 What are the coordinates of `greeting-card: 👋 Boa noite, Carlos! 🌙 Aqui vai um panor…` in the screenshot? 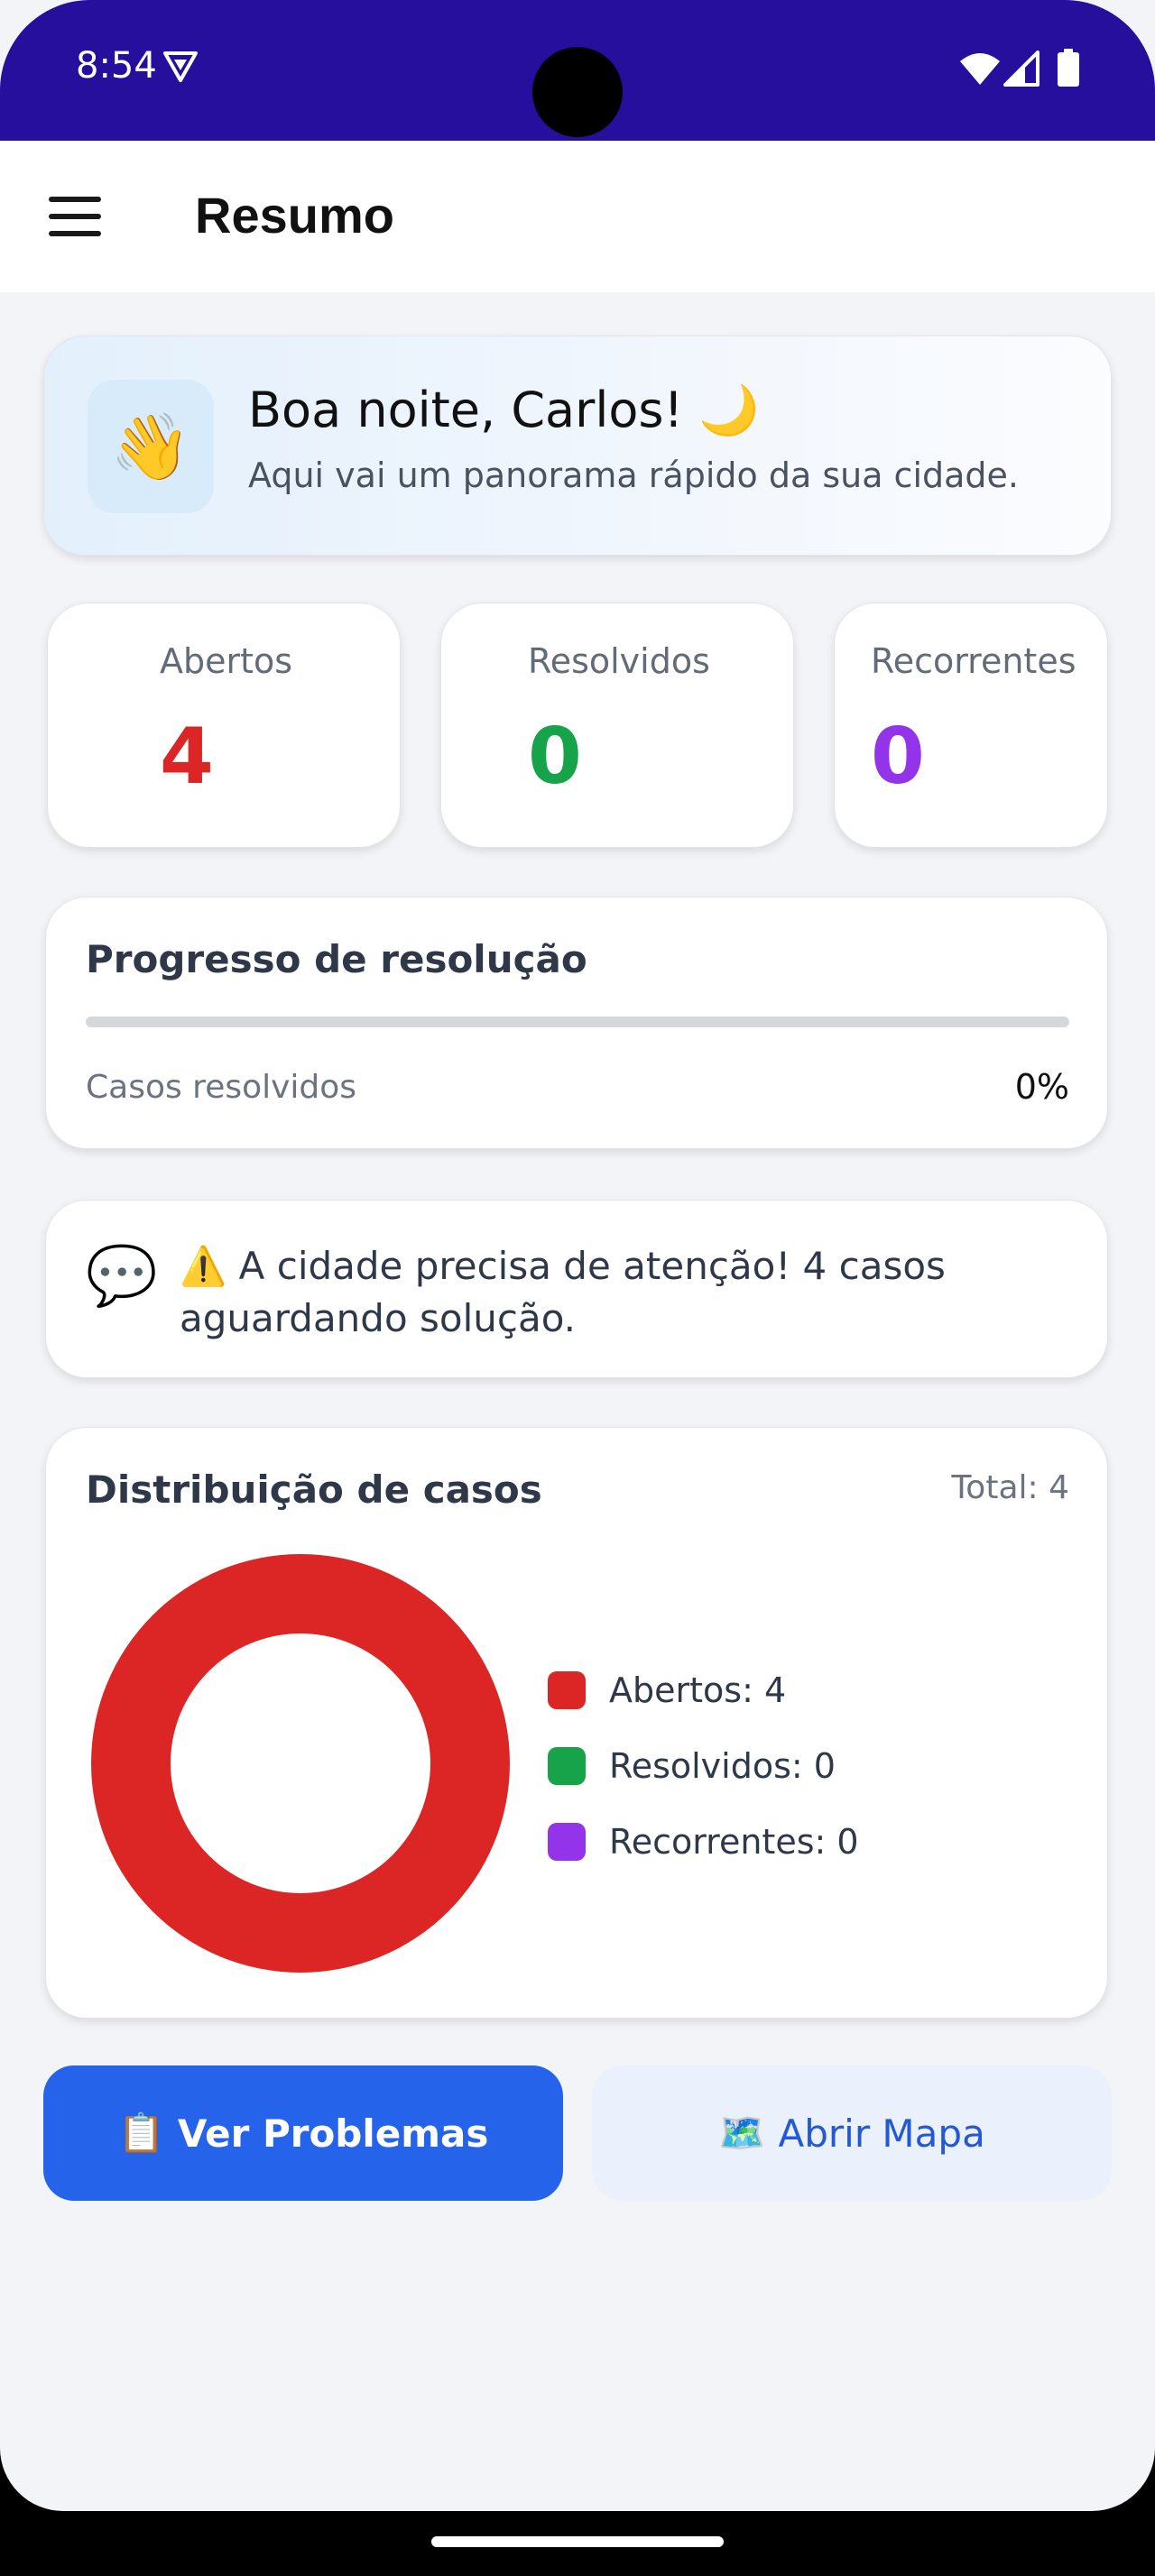 It's located at (577, 446).